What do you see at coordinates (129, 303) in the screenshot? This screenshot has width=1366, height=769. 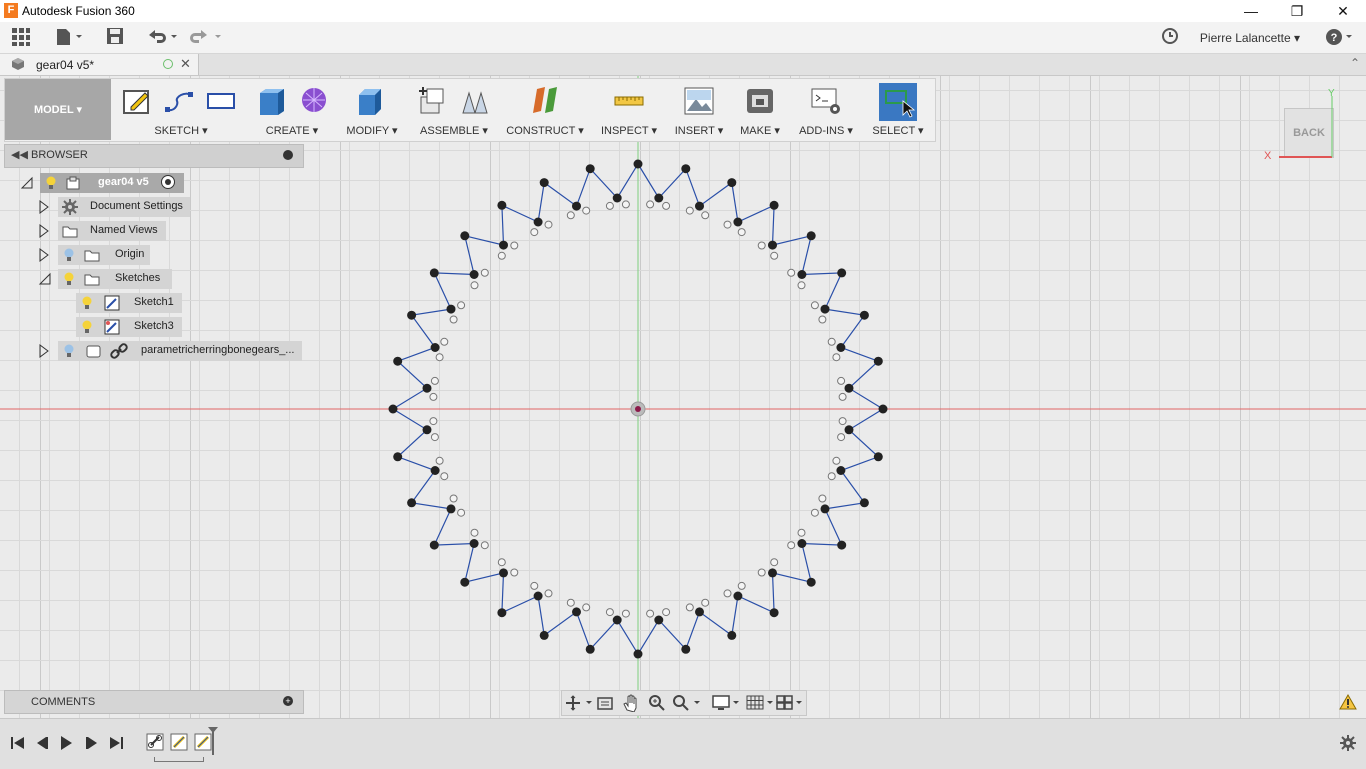 I see `tree-item-sketch1: Sketch1` at bounding box center [129, 303].